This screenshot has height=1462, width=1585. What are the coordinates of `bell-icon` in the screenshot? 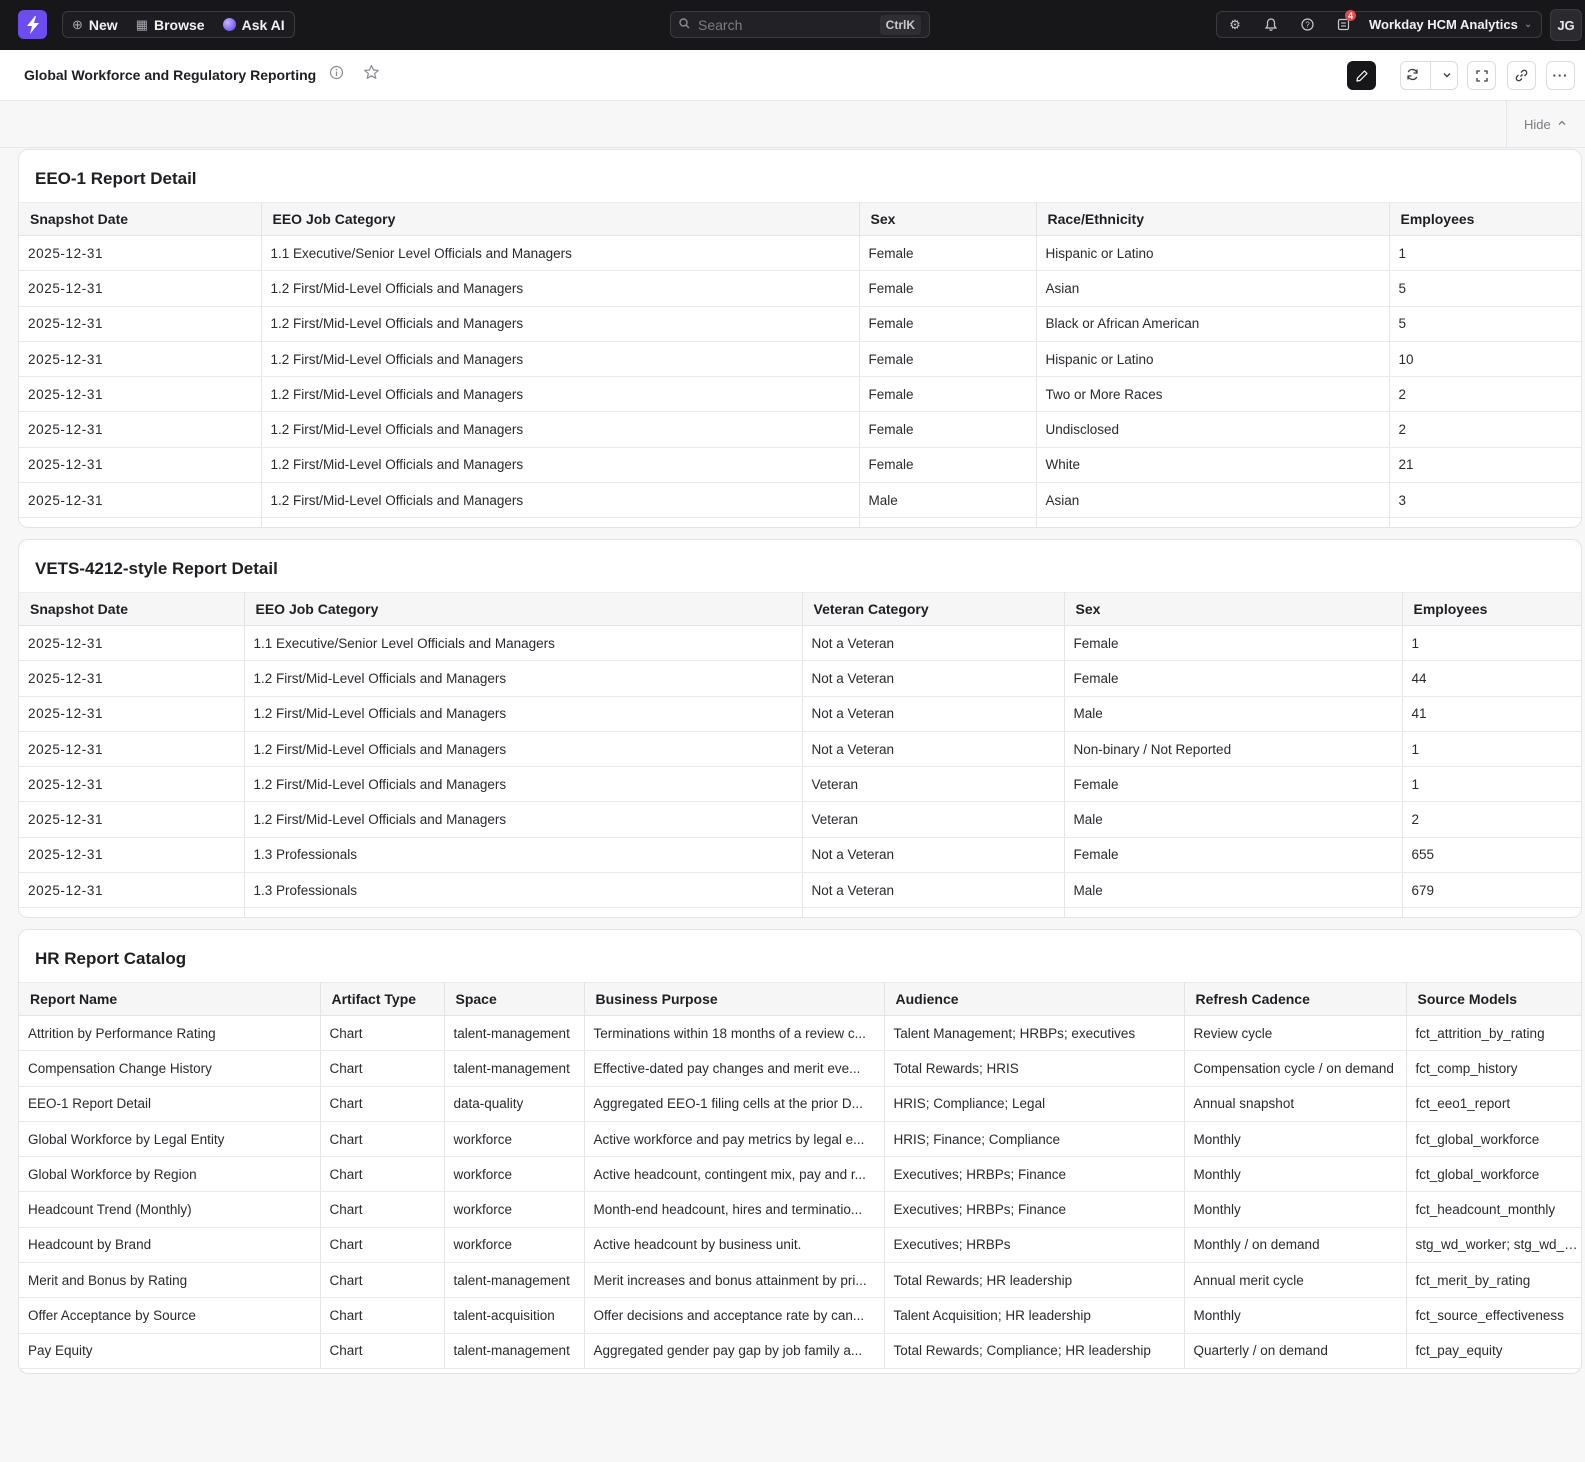 It's located at (1271, 24).